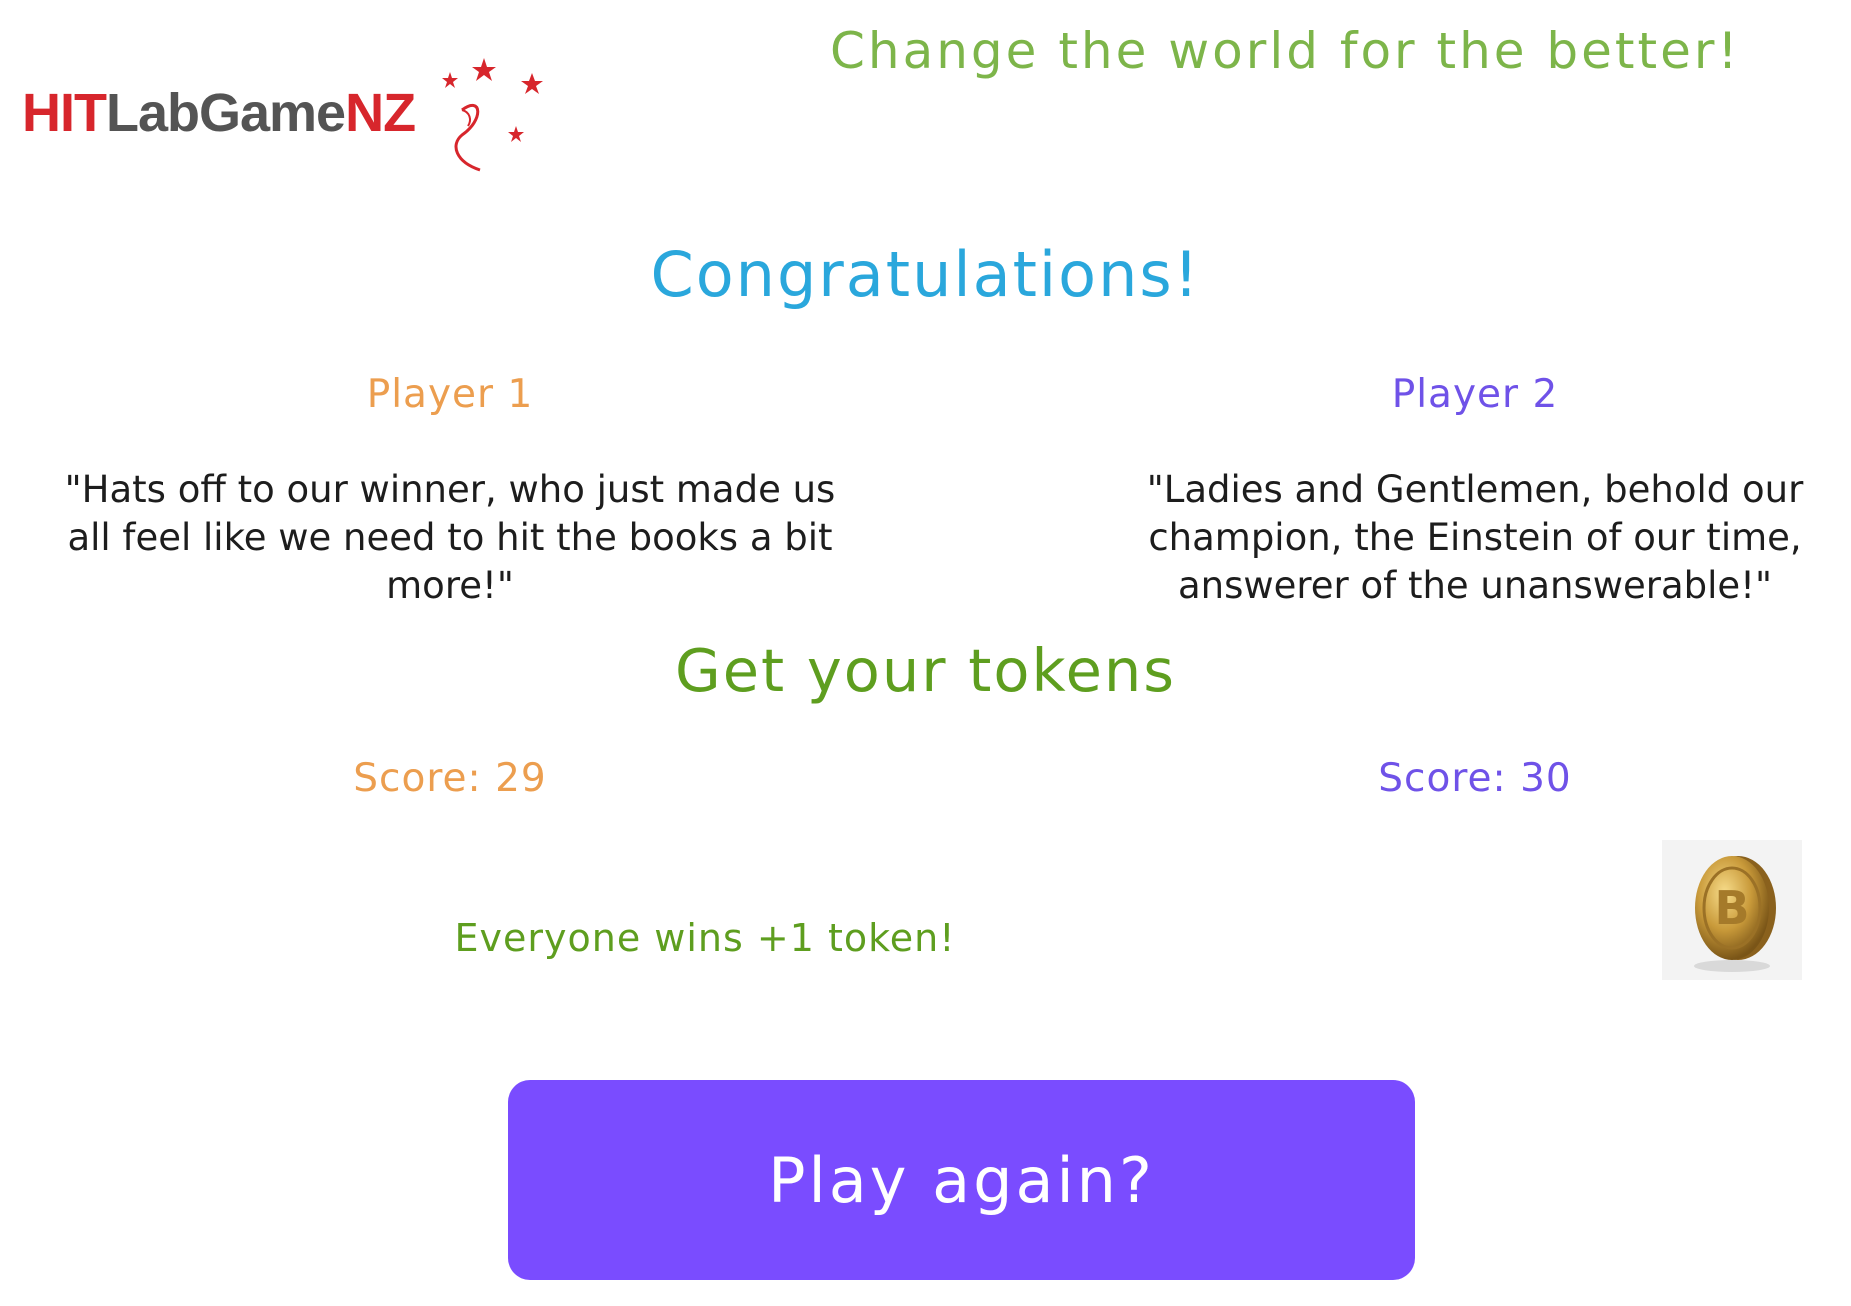  I want to click on player-1-name: Player 1, so click(450, 394).